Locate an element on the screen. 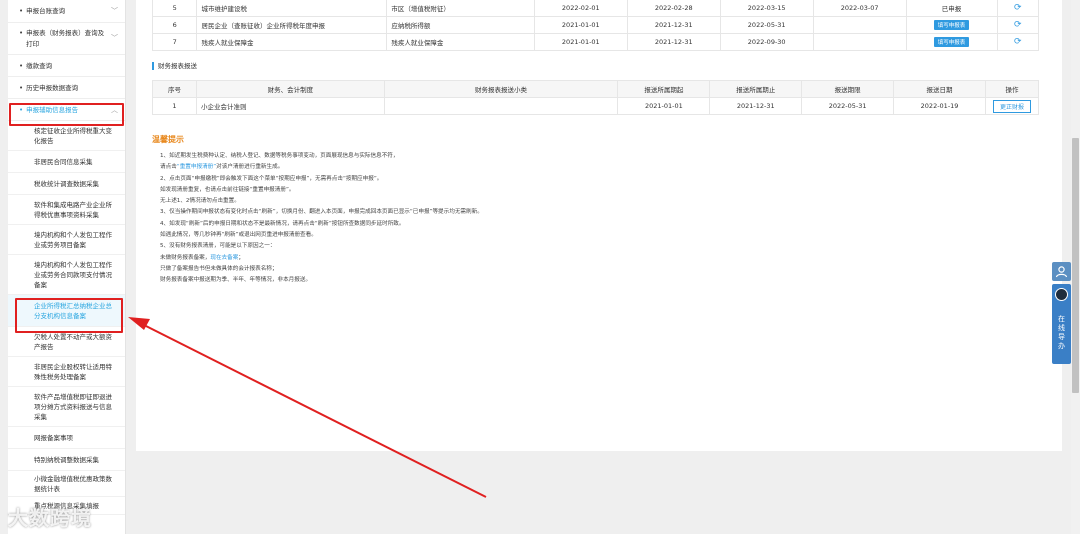 This screenshot has width=1080, height=534. watermark-logo: 大数跨境 is located at coordinates (50, 518).